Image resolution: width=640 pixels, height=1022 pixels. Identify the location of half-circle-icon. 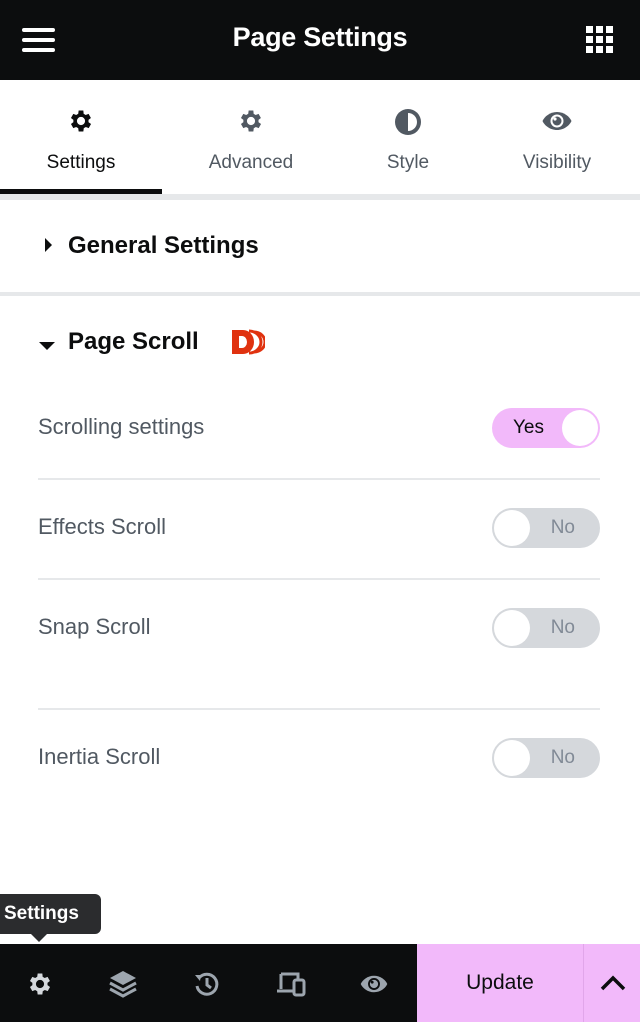
(408, 124).